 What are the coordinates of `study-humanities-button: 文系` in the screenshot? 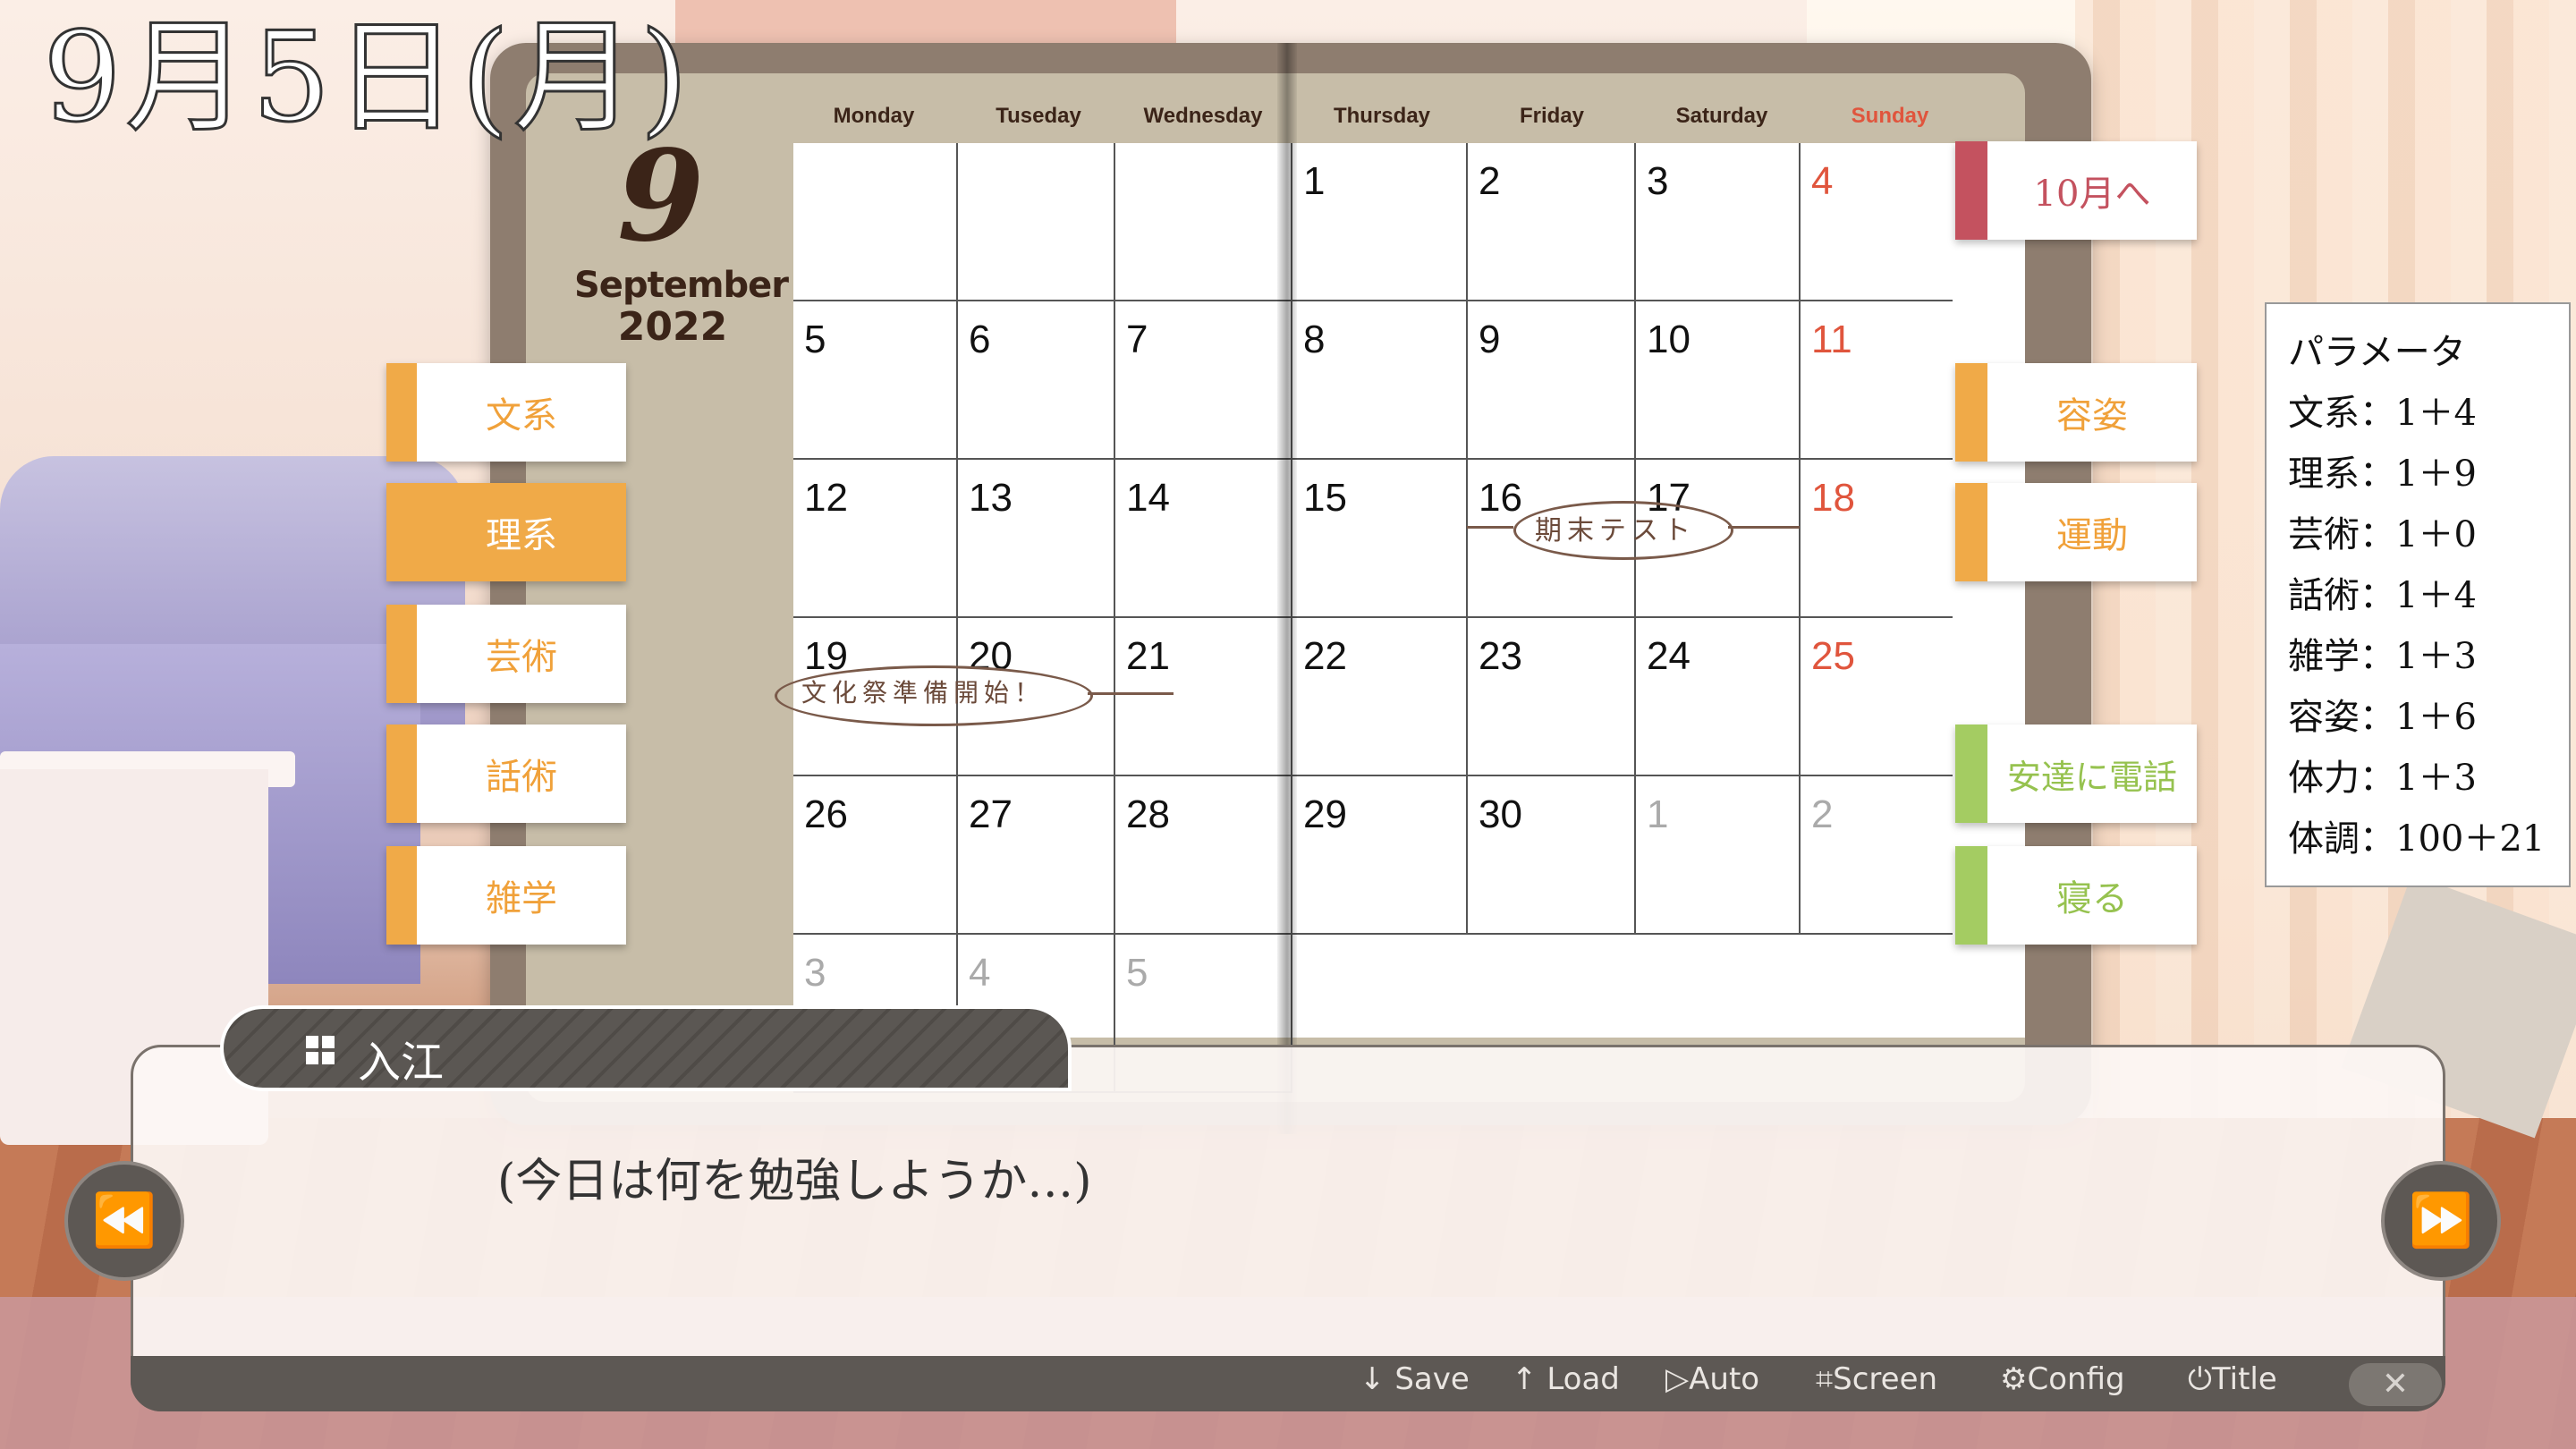 It's located at (506, 412).